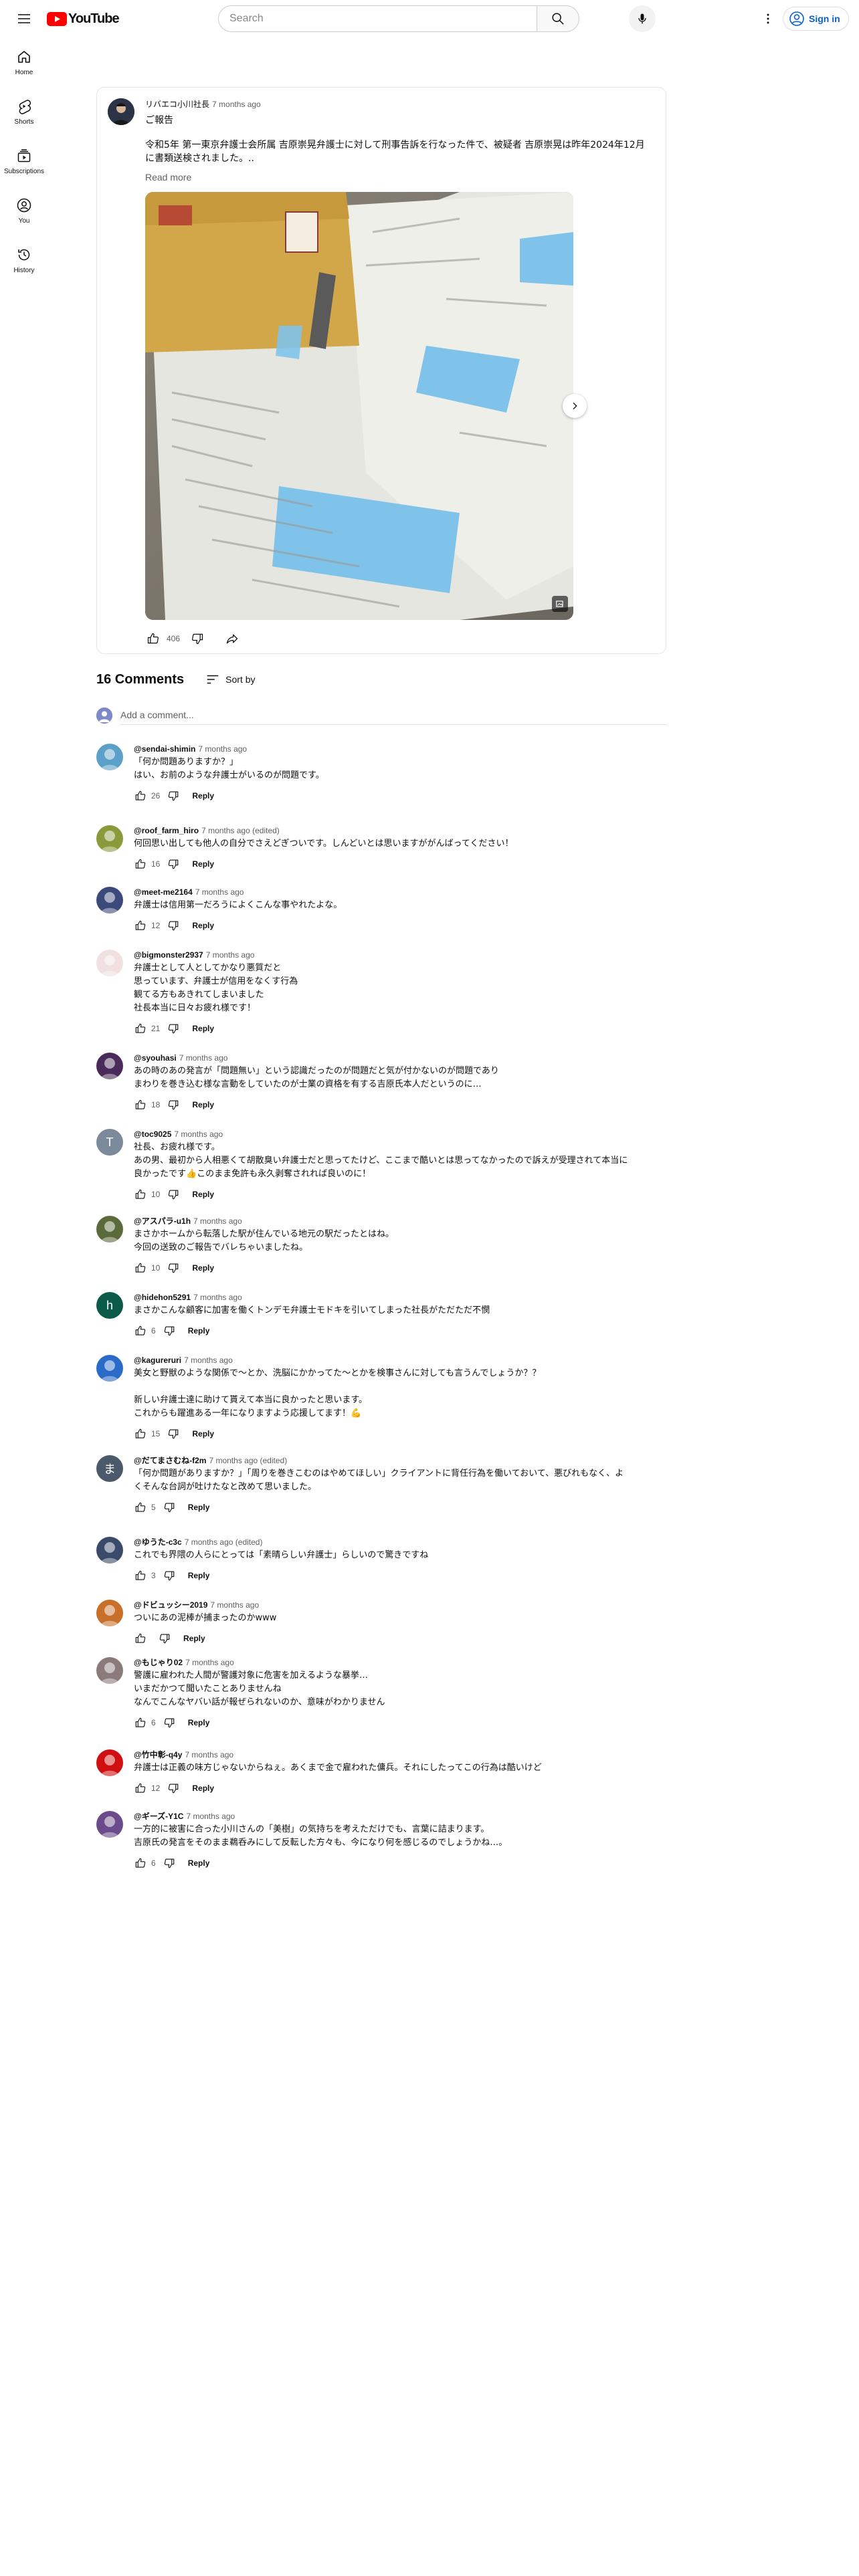 The height and width of the screenshot is (2576, 859). What do you see at coordinates (237, 104) in the screenshot?
I see `post-timestamp: 7 months ago` at bounding box center [237, 104].